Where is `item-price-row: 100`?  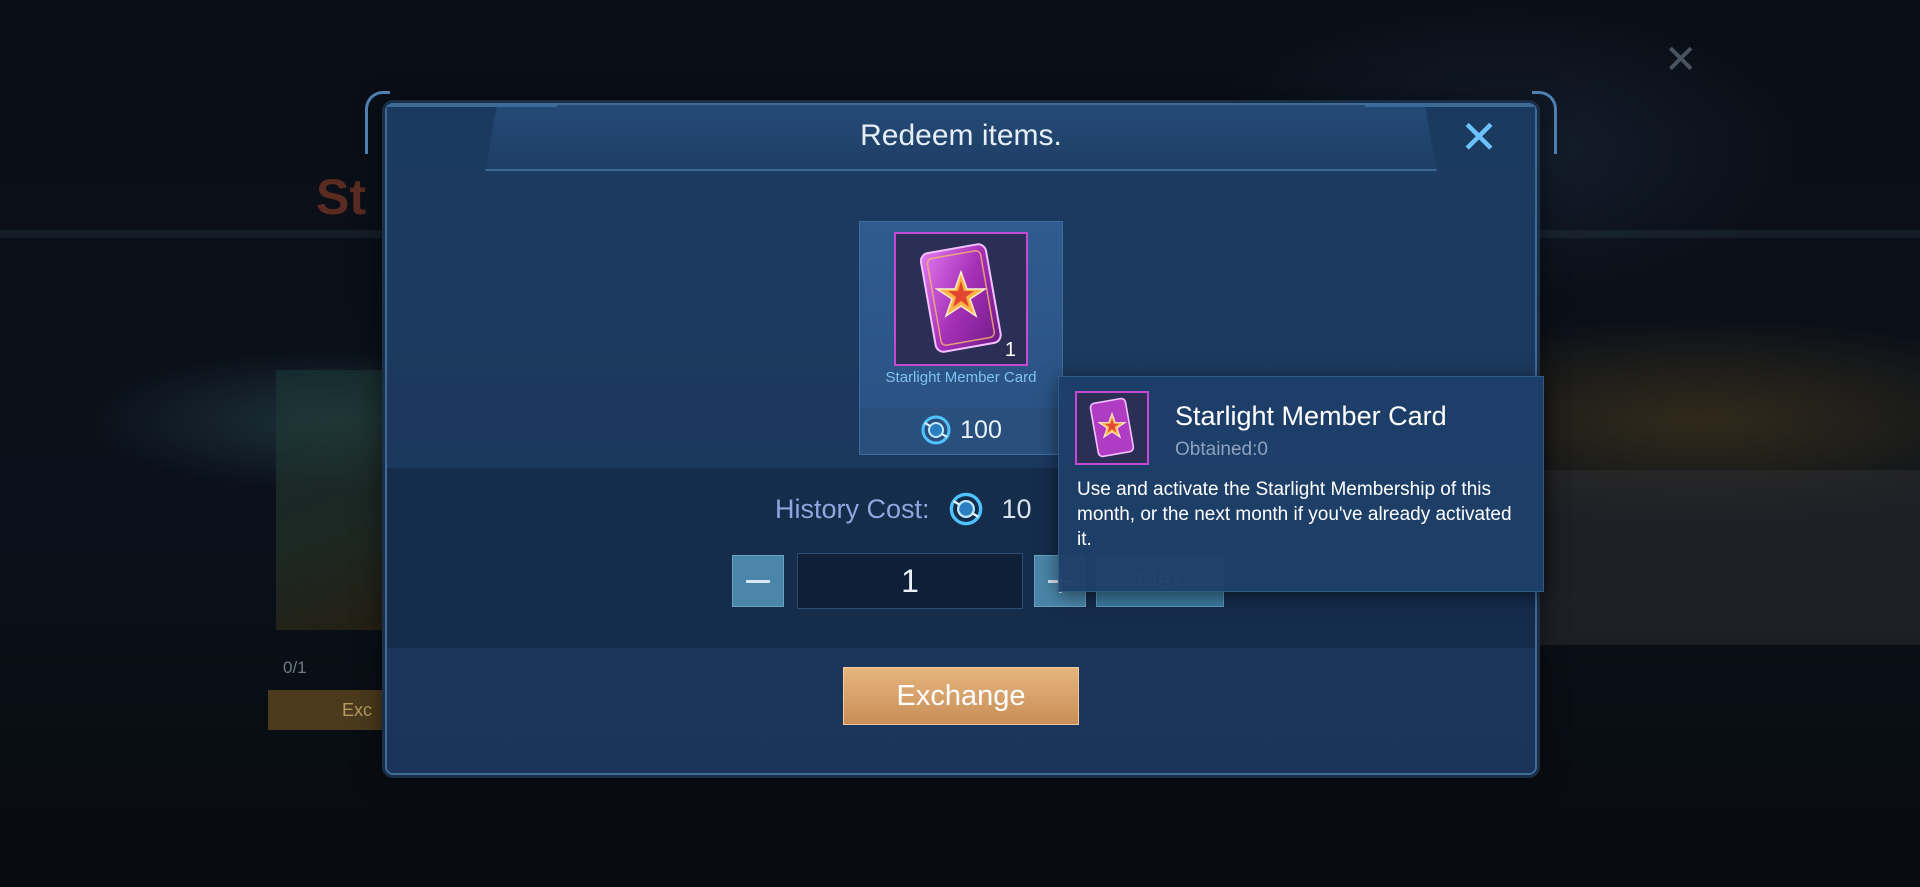
item-price-row: 100 is located at coordinates (961, 430).